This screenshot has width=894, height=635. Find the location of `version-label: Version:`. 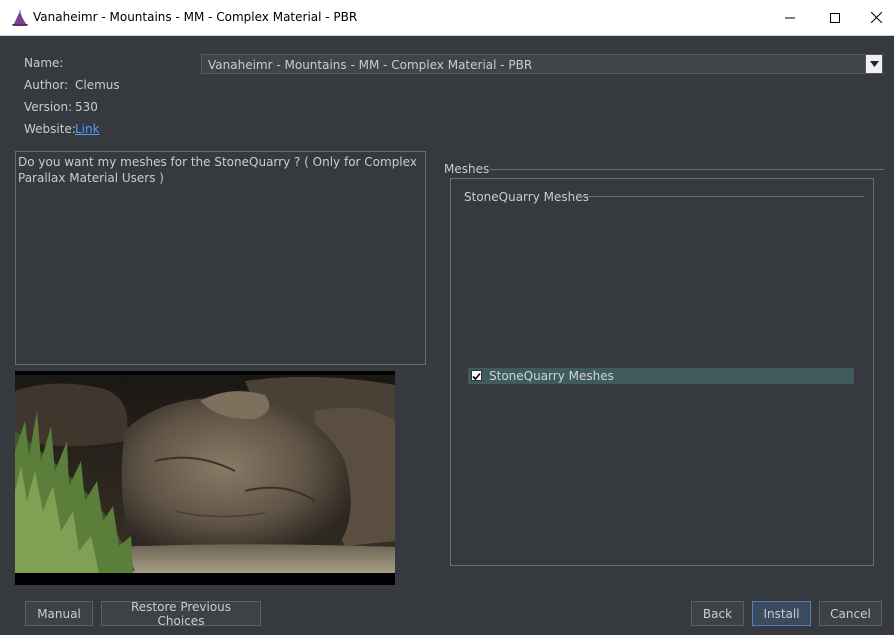

version-label: Version: is located at coordinates (48, 107).